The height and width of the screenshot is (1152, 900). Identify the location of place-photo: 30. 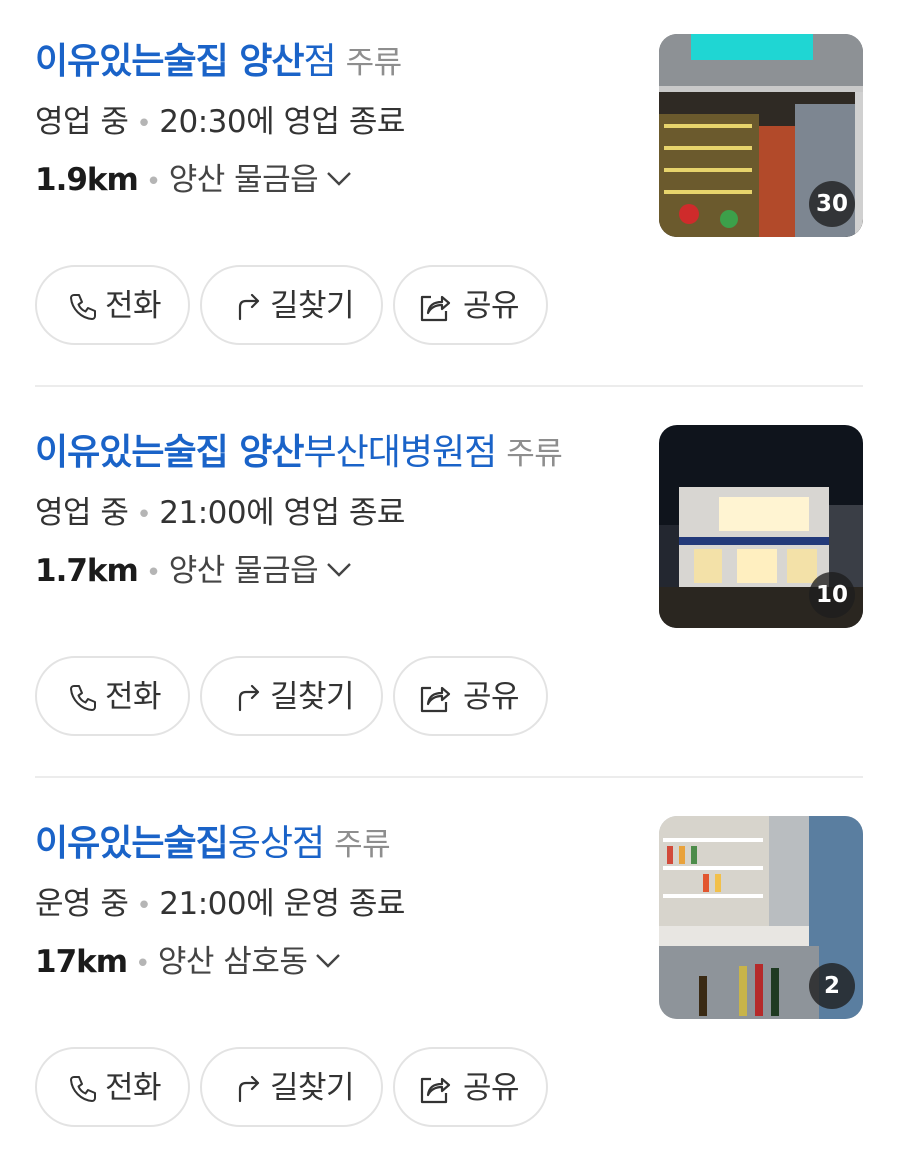
(761, 135).